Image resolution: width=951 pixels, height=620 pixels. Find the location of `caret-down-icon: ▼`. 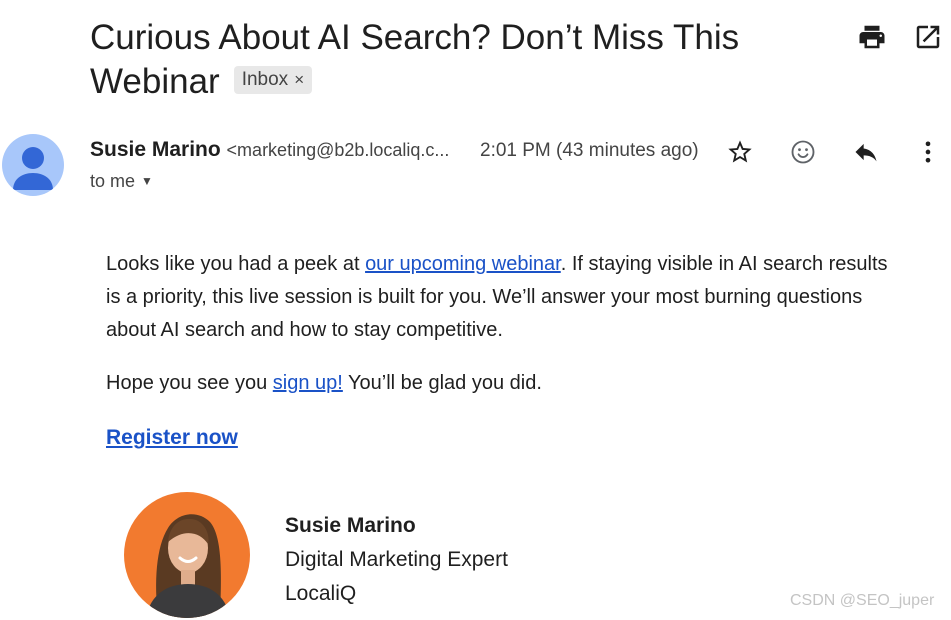

caret-down-icon: ▼ is located at coordinates (147, 181).